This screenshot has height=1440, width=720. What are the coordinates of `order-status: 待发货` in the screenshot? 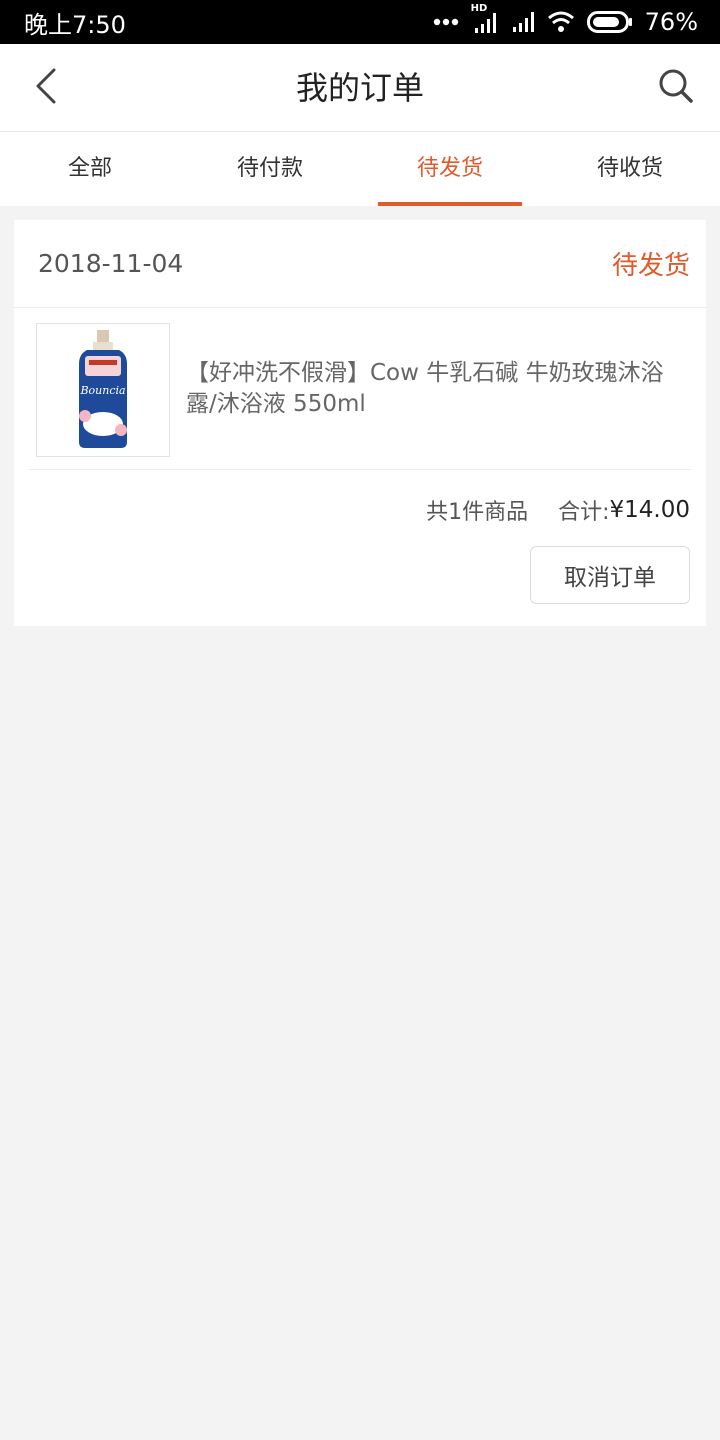 It's located at (650, 266).